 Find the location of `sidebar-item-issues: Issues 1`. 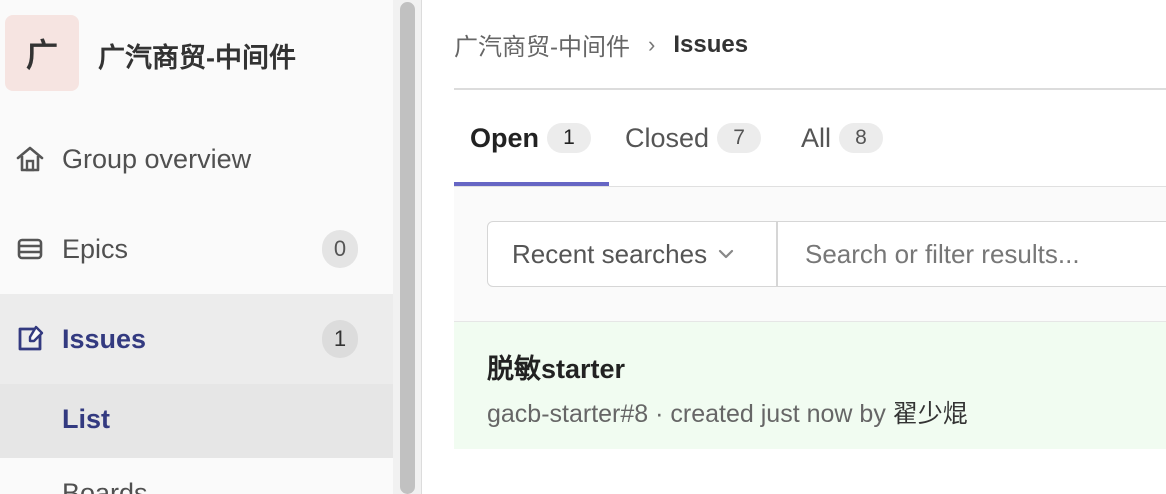

sidebar-item-issues: Issues 1 is located at coordinates (196, 339).